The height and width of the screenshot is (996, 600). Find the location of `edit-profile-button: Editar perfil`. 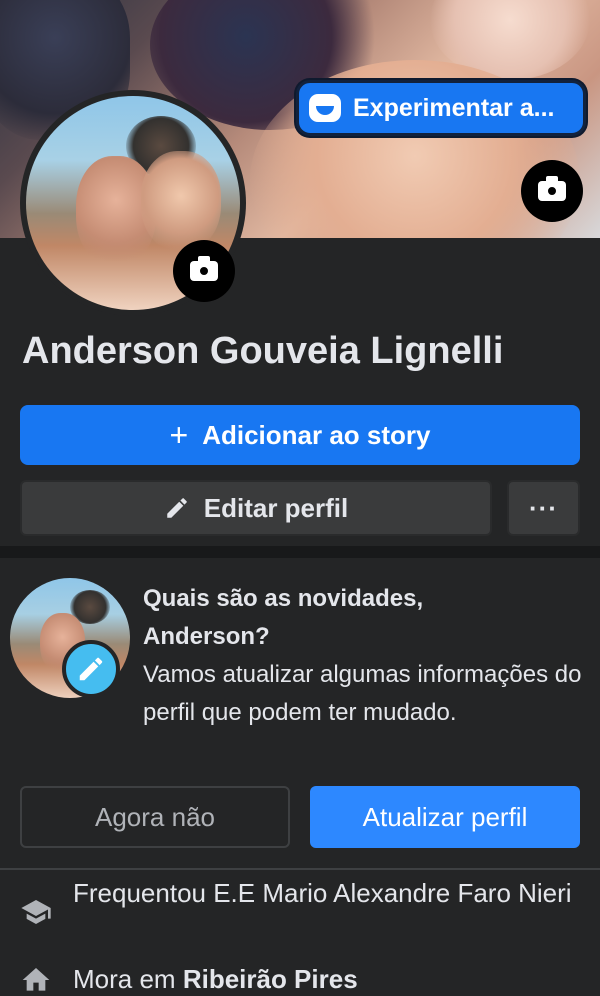

edit-profile-button: Editar perfil is located at coordinates (256, 508).